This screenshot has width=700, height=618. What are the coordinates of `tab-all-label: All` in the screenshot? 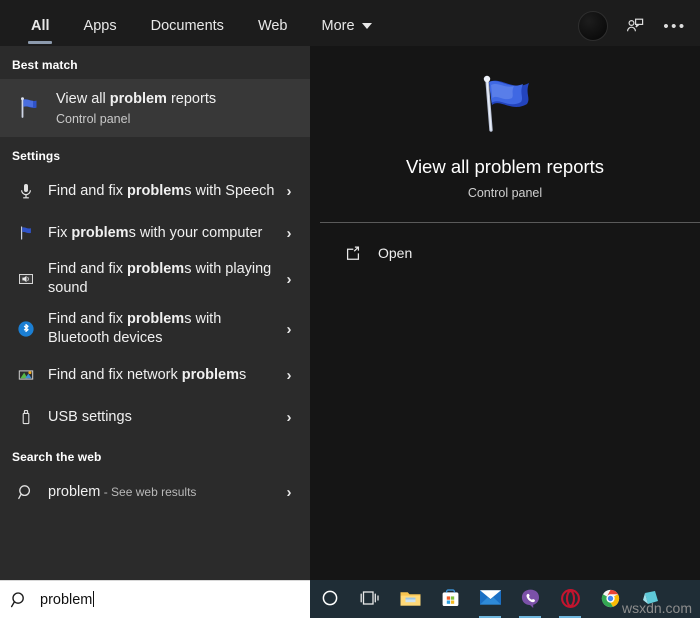 It's located at (40, 26).